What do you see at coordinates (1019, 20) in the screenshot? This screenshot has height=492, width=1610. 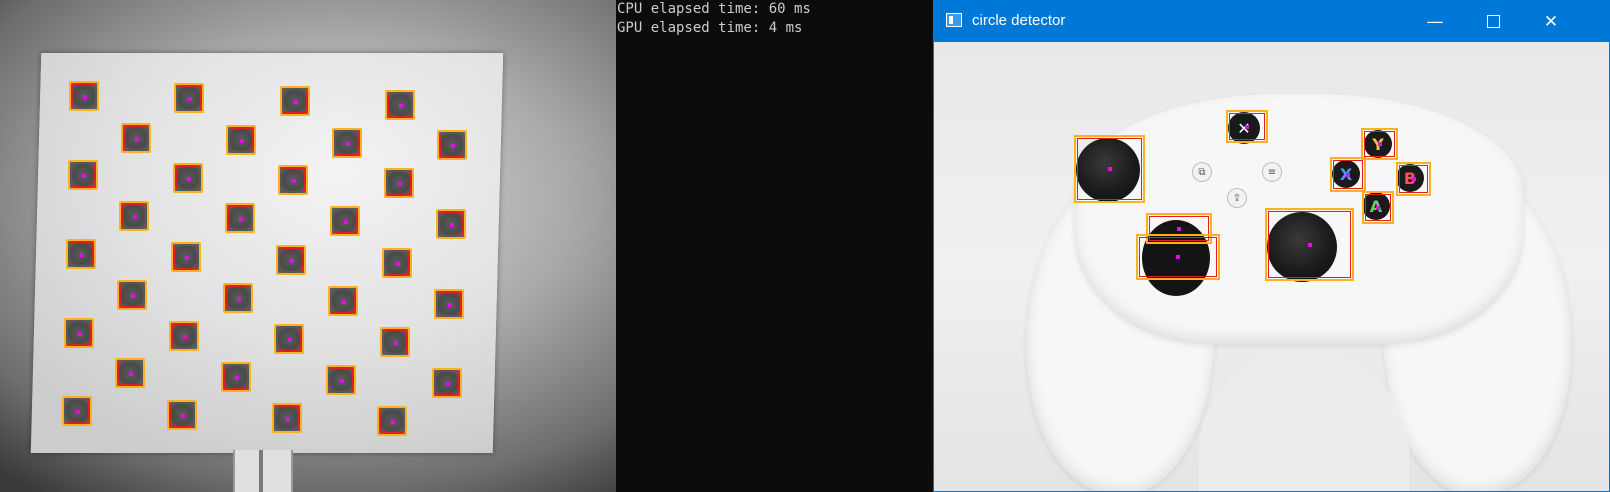 I see `window-title: circle detector` at bounding box center [1019, 20].